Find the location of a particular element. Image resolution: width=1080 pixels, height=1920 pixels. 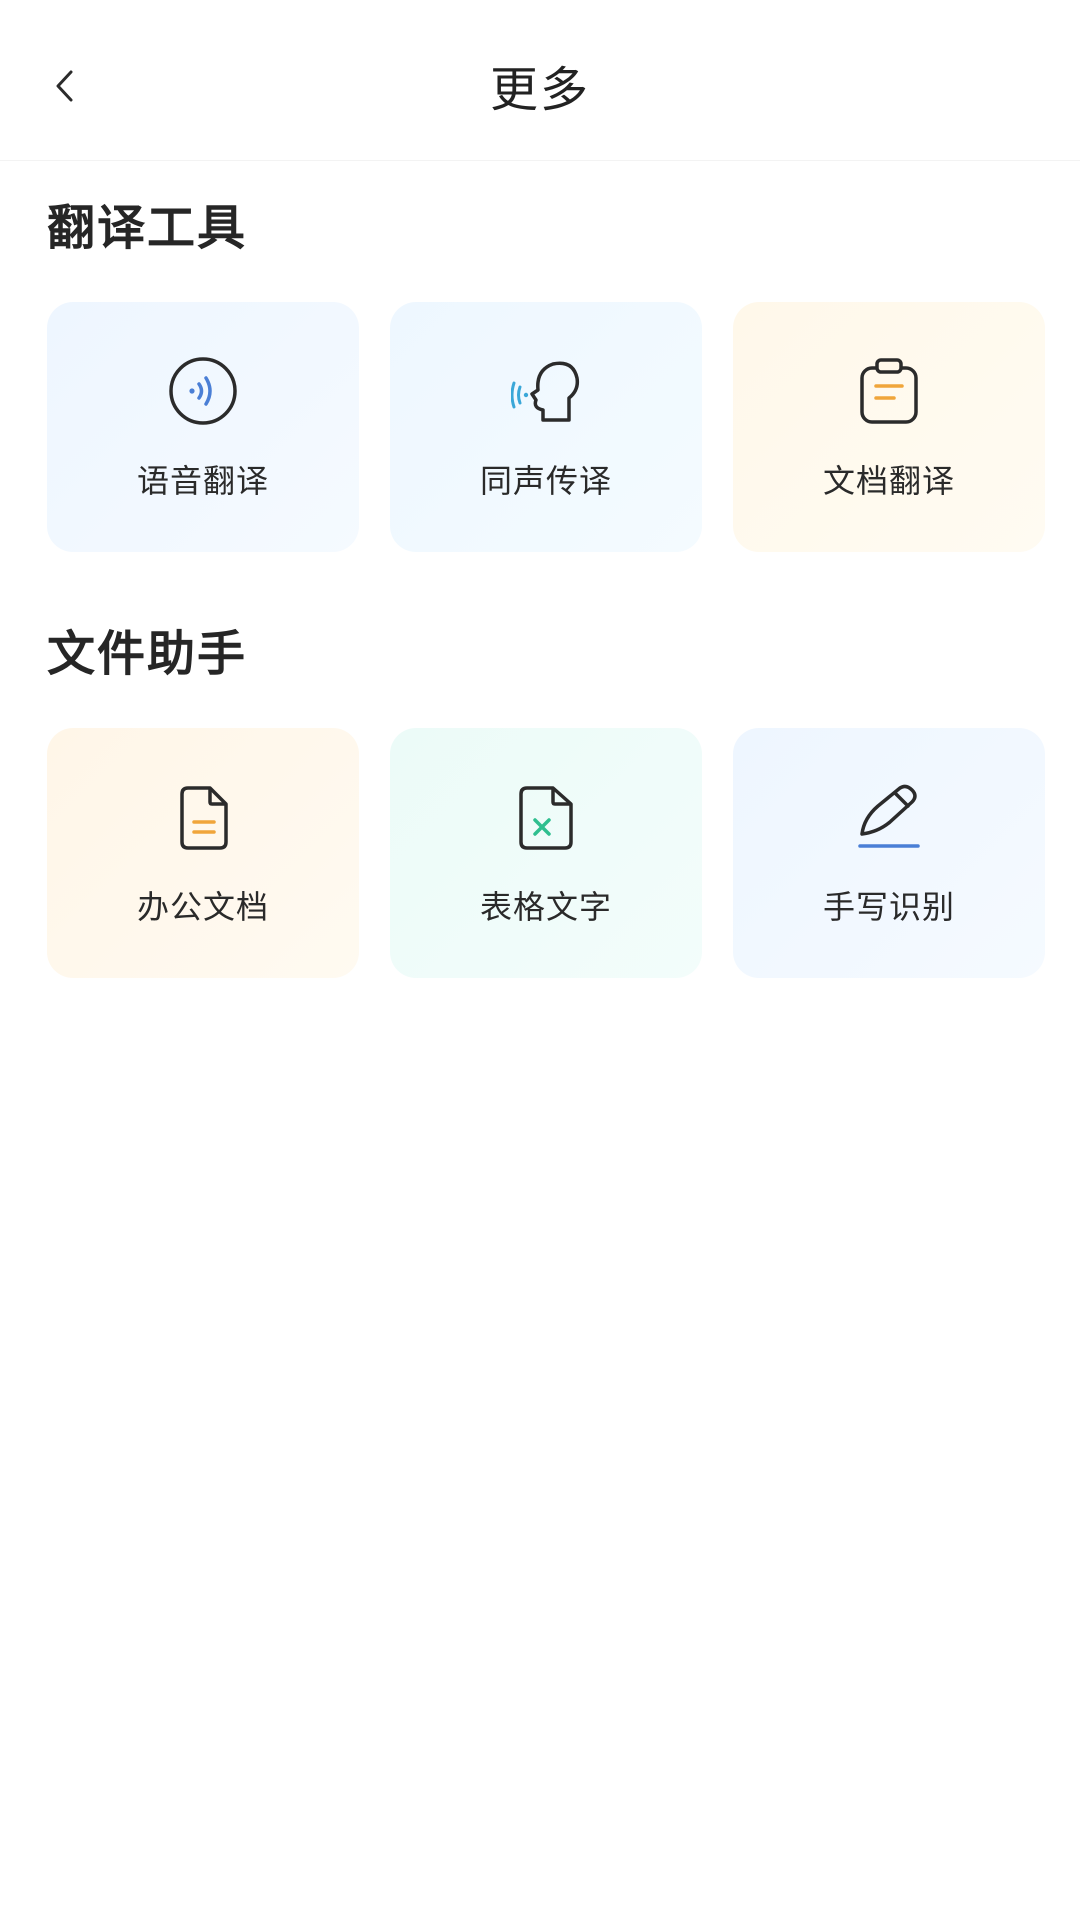

office-document-card: 办公文档 is located at coordinates (203, 853).